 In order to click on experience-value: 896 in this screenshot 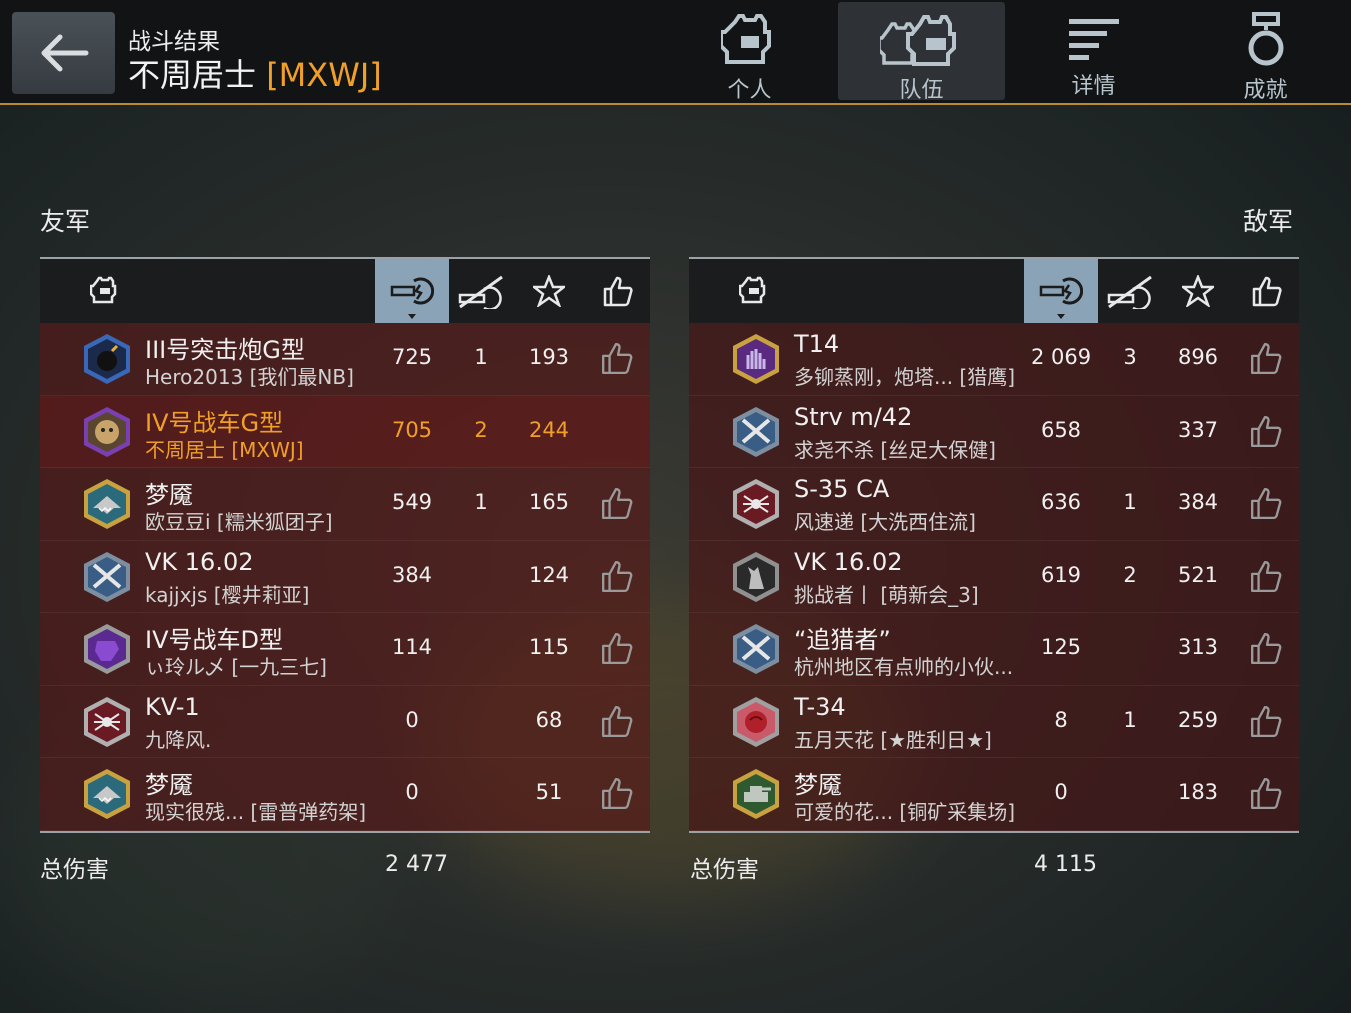, I will do `click(1198, 357)`.